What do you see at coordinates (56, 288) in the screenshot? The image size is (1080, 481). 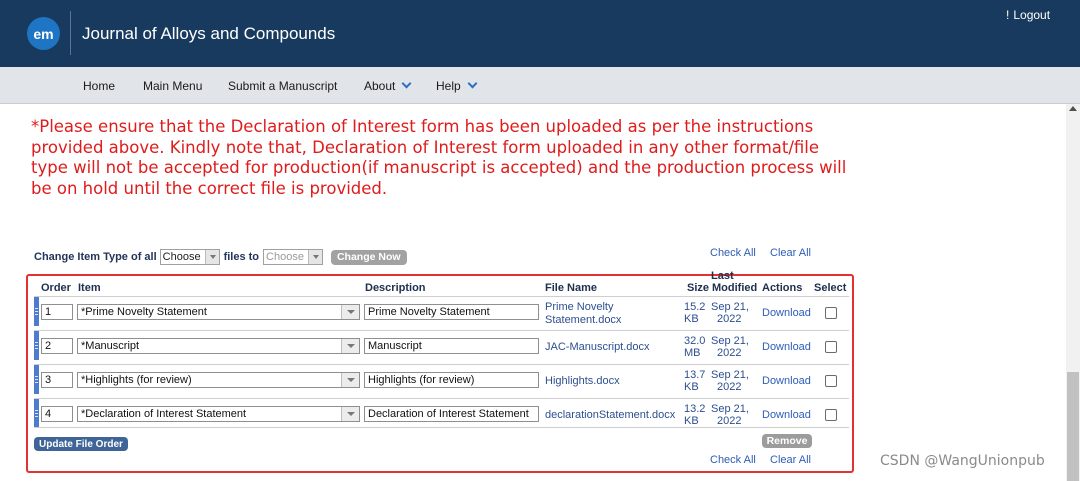 I see `col-order: Order` at bounding box center [56, 288].